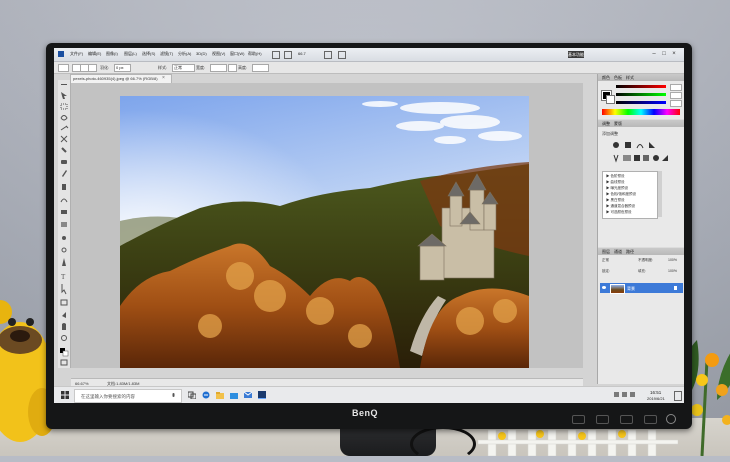  What do you see at coordinates (92, 68) in the screenshot?
I see `subtract-selection-icon` at bounding box center [92, 68].